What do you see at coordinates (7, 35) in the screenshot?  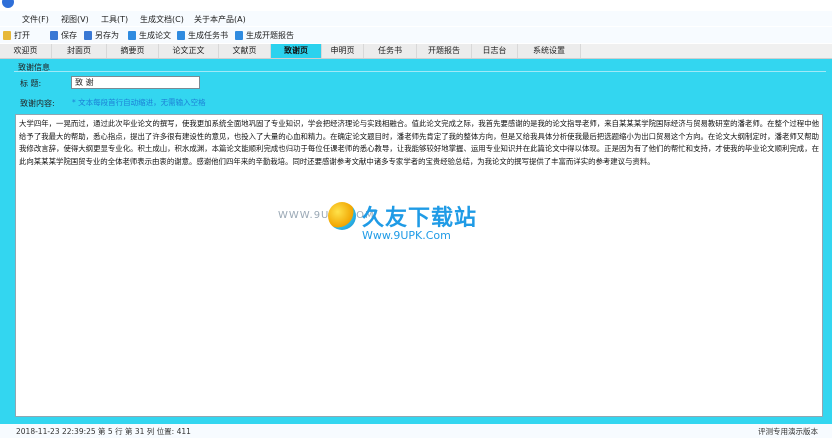 I see `folder-open-icon` at bounding box center [7, 35].